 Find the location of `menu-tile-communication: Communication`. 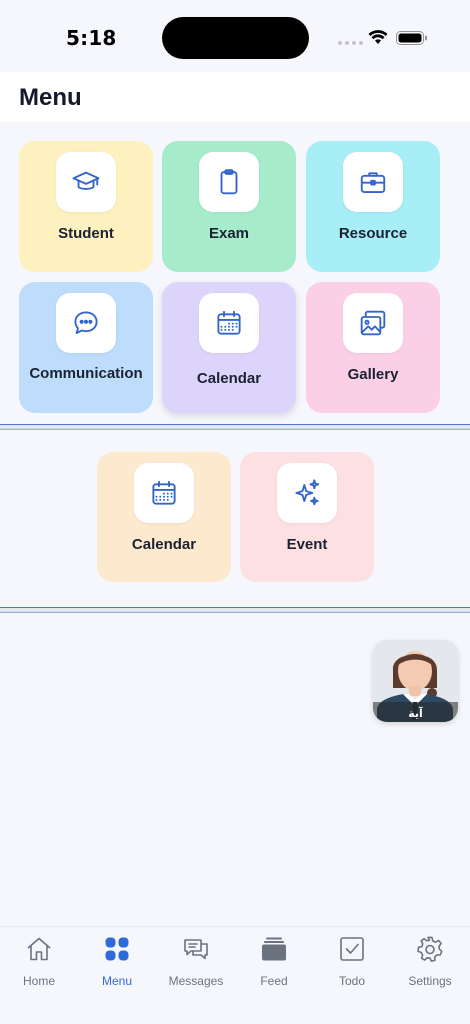

menu-tile-communication: Communication is located at coordinates (86, 347).